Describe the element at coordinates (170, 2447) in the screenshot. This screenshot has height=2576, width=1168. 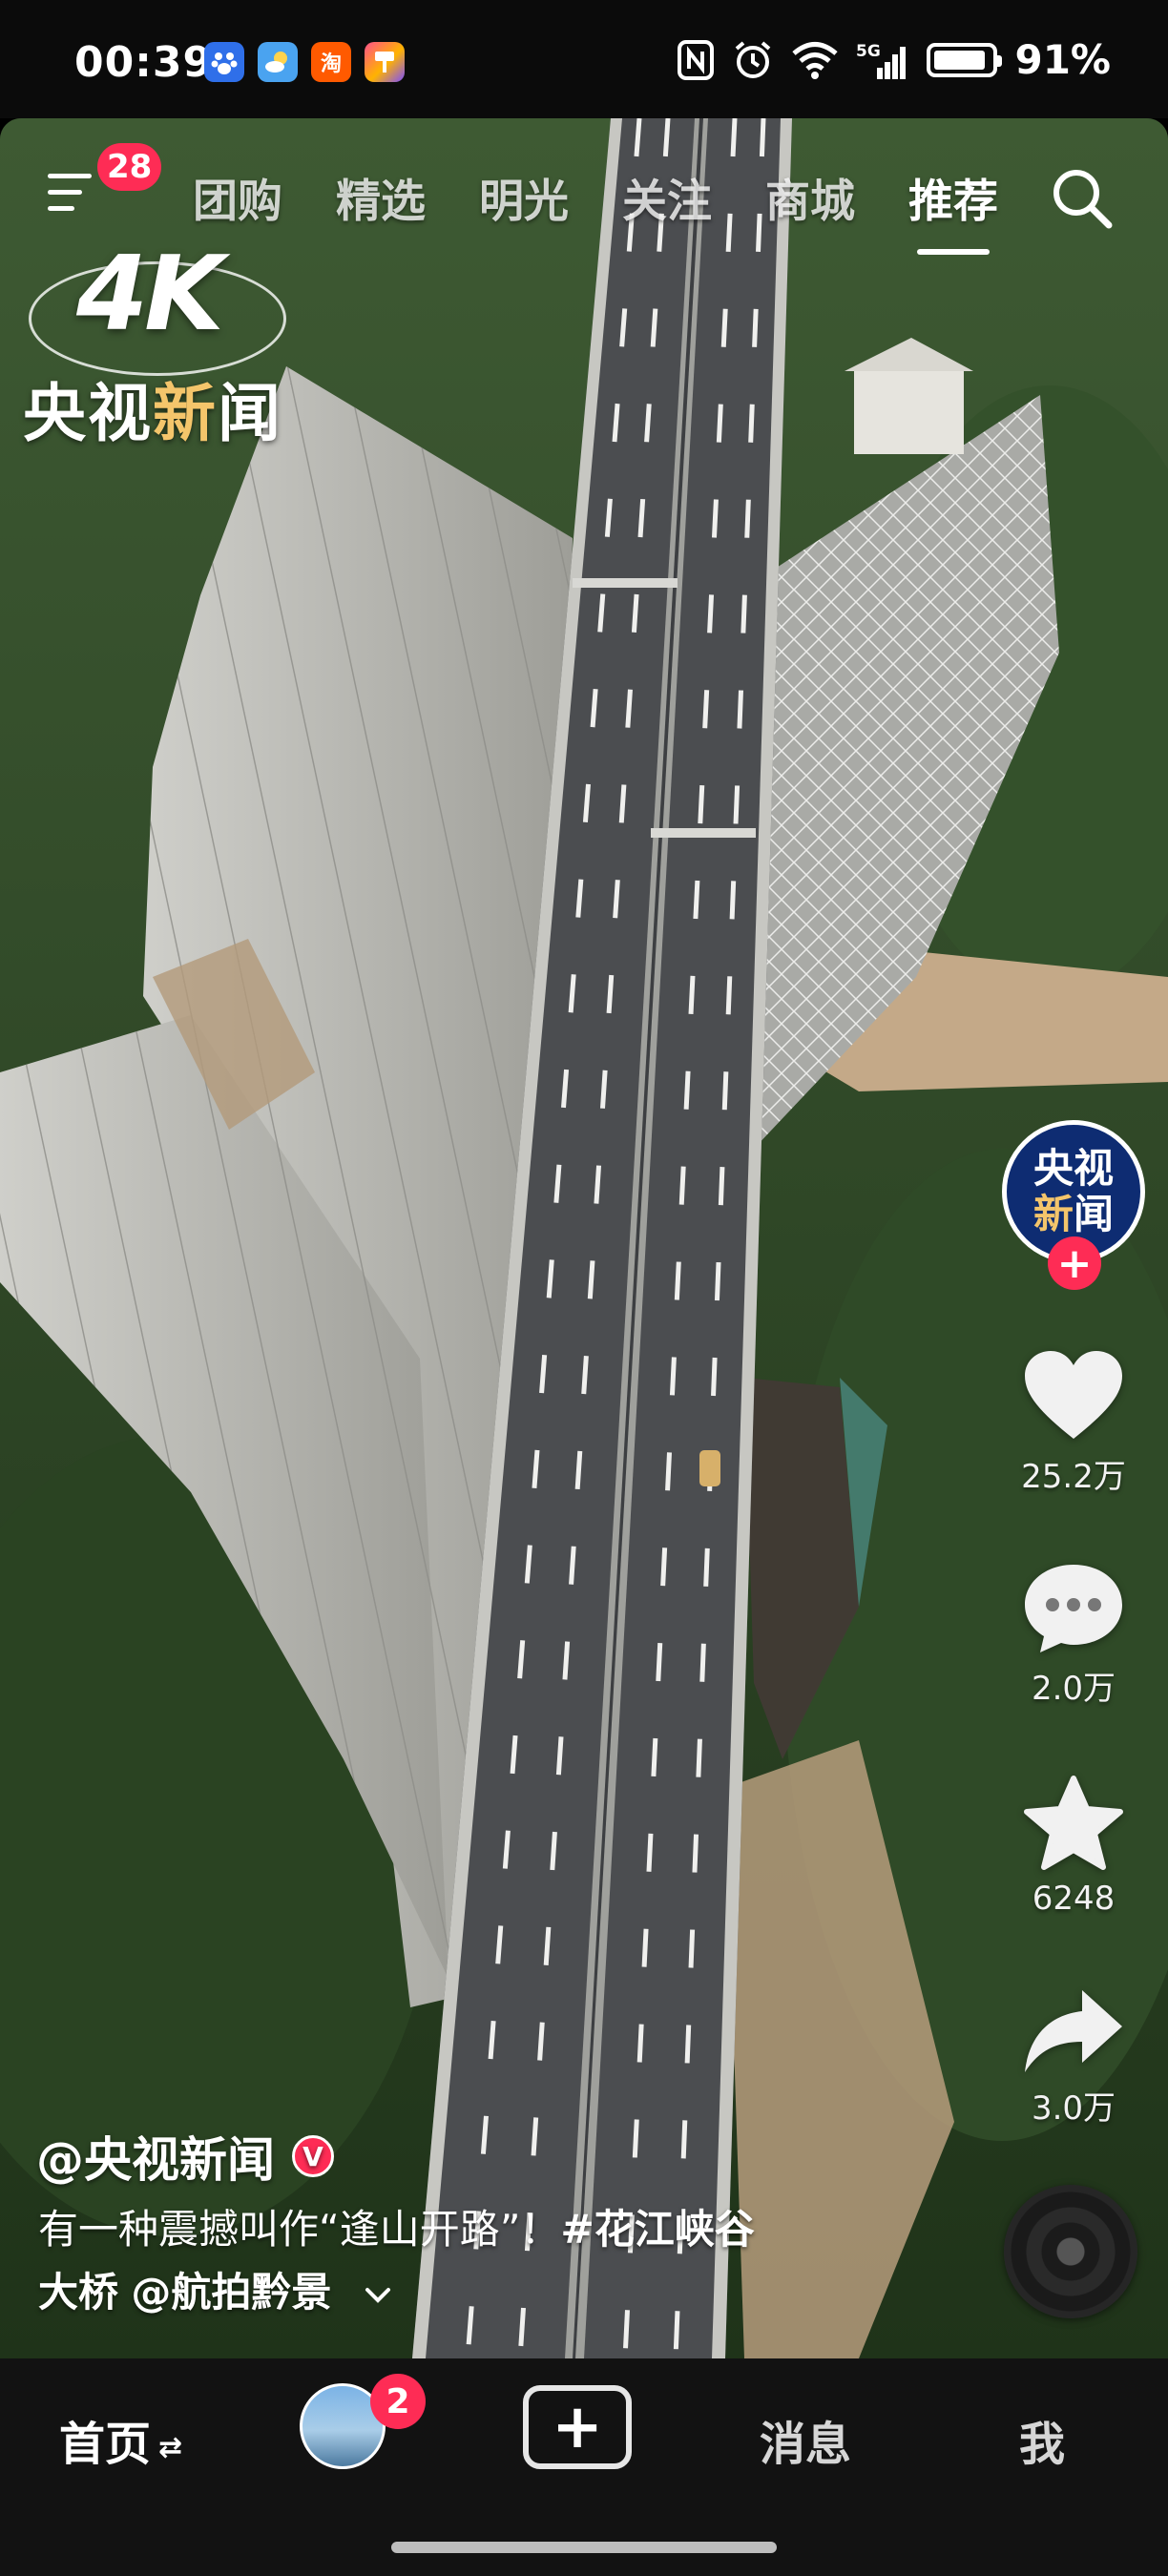
I see `swap-icon: ⇄` at that location.